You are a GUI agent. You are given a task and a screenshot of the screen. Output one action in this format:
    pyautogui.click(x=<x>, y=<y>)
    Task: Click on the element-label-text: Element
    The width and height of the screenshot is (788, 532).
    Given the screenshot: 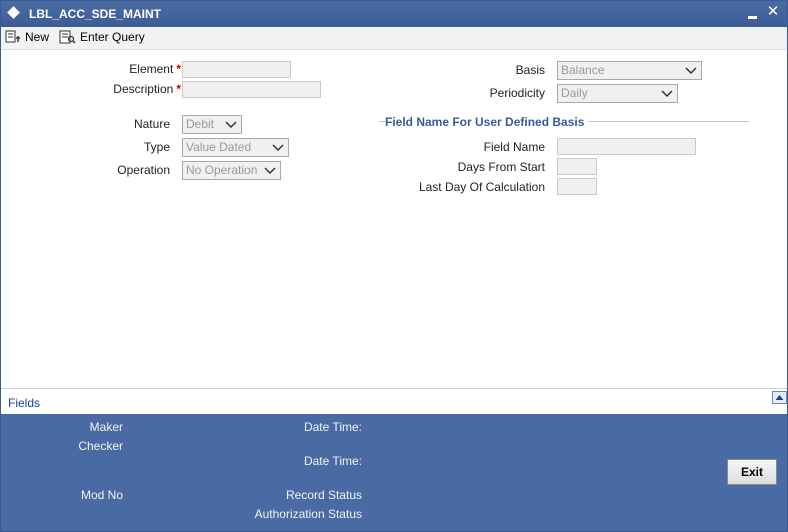 What is the action you would take?
    pyautogui.click(x=151, y=69)
    